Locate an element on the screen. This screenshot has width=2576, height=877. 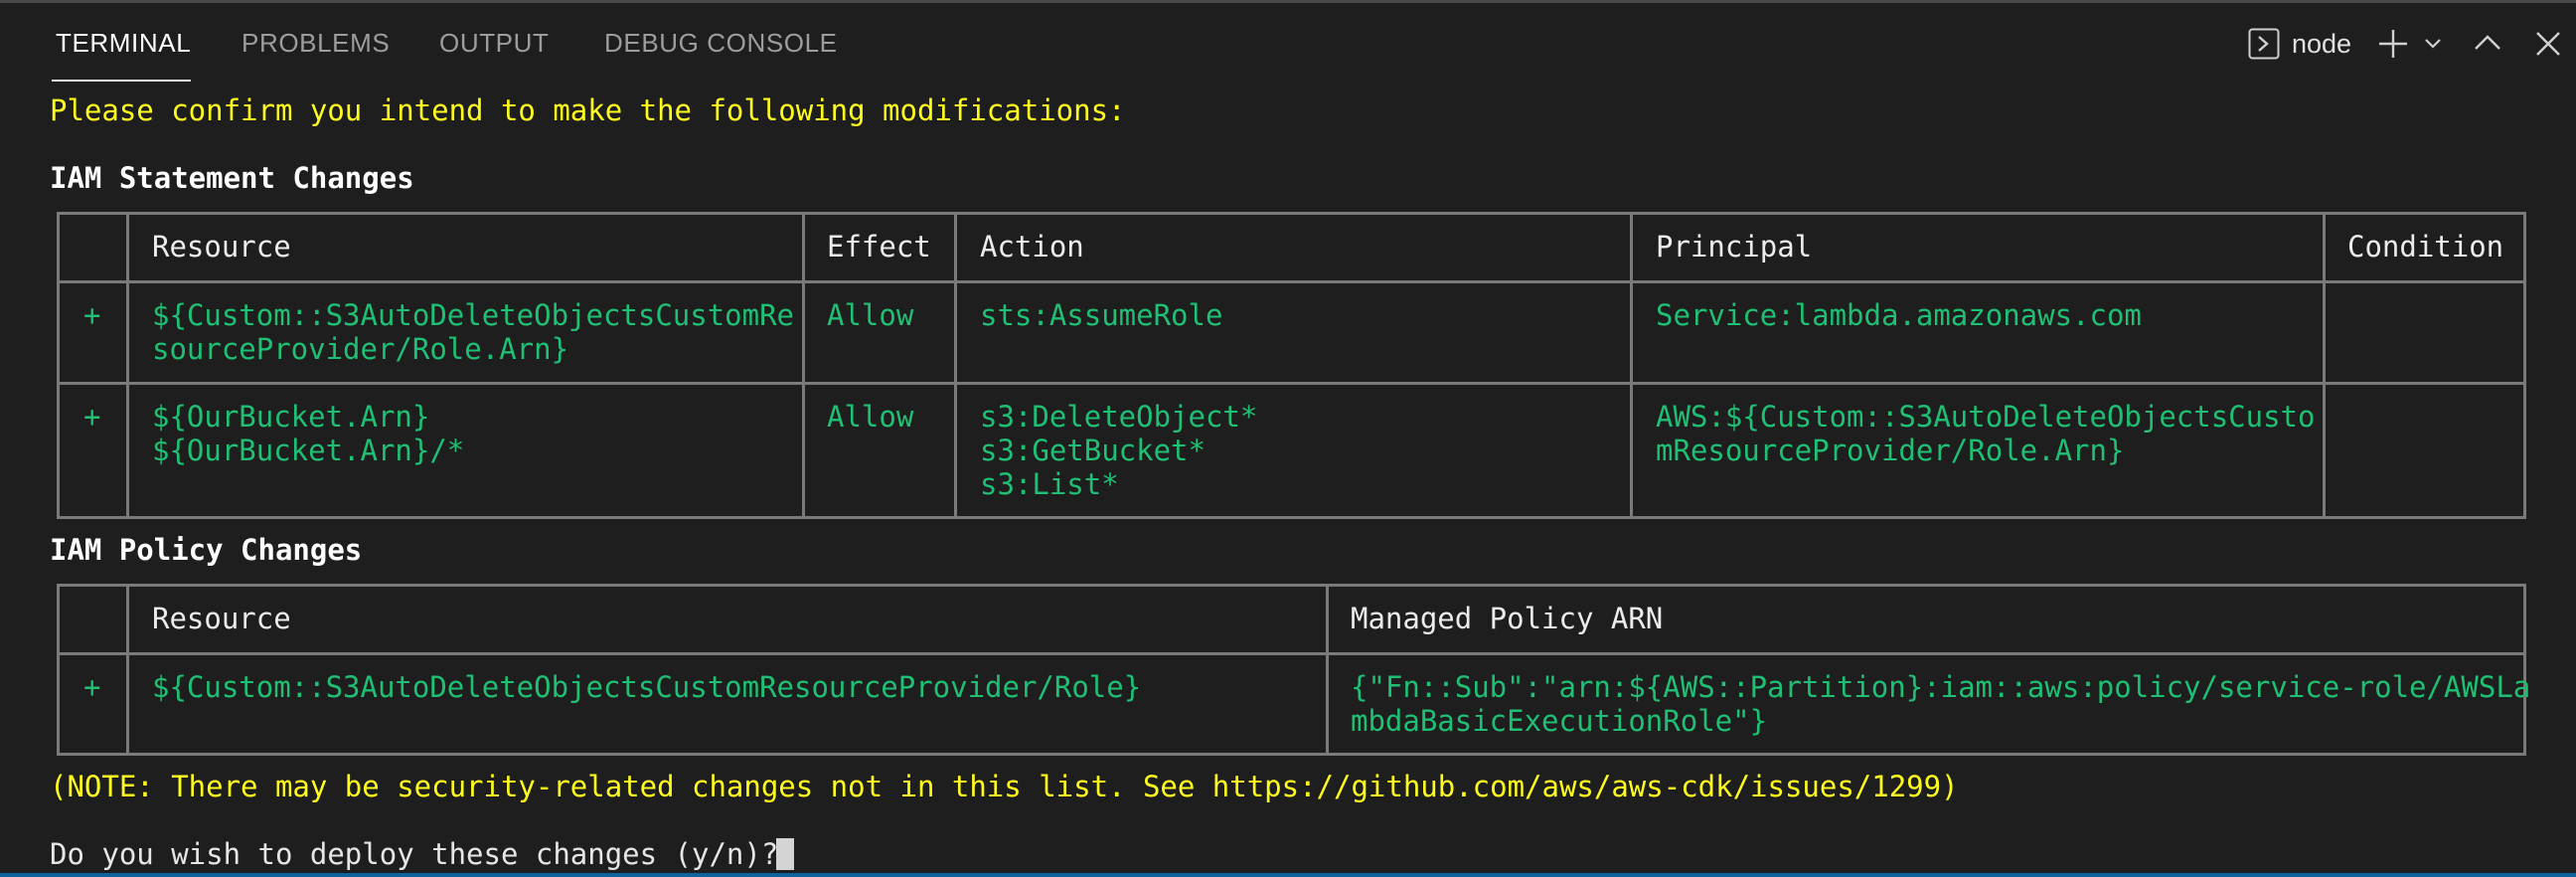
terminal-cursor is located at coordinates (785, 854).